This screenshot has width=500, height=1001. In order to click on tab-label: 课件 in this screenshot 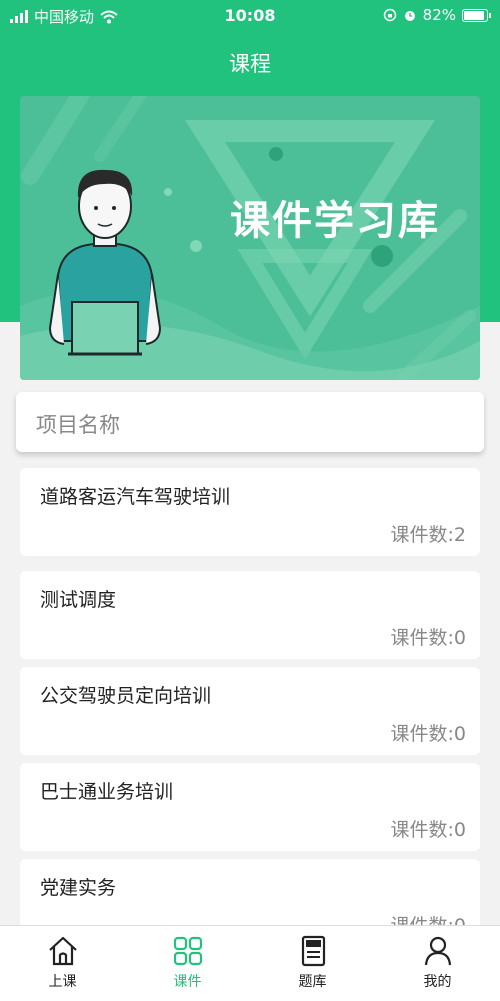, I will do `click(187, 982)`.